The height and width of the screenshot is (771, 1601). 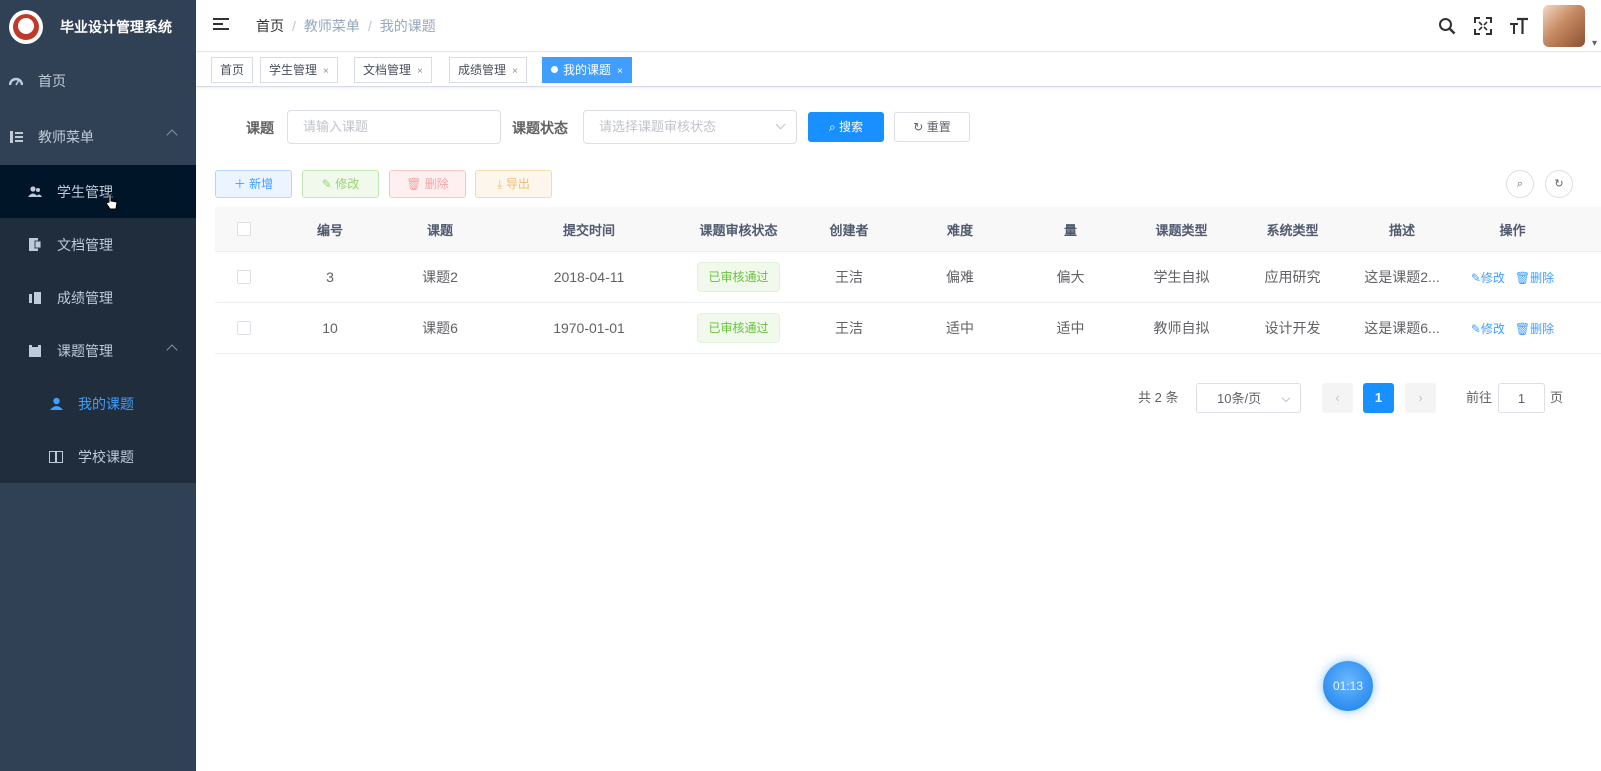 I want to click on sidebar-item-label: 学校课题, so click(x=106, y=456).